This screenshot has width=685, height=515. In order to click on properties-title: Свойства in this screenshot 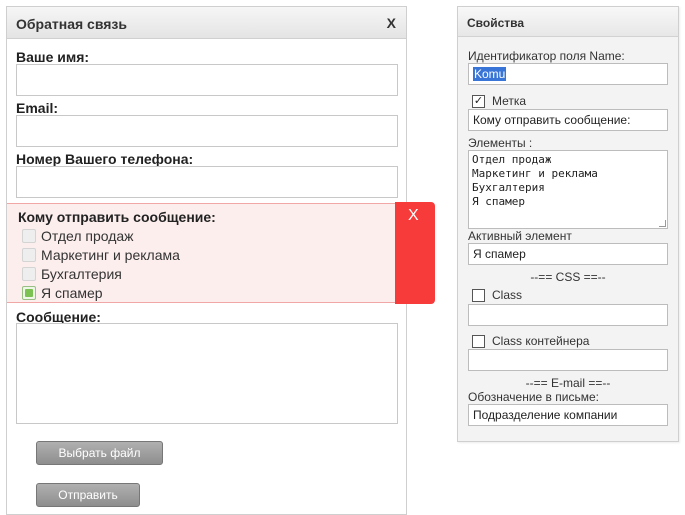, I will do `click(496, 23)`.